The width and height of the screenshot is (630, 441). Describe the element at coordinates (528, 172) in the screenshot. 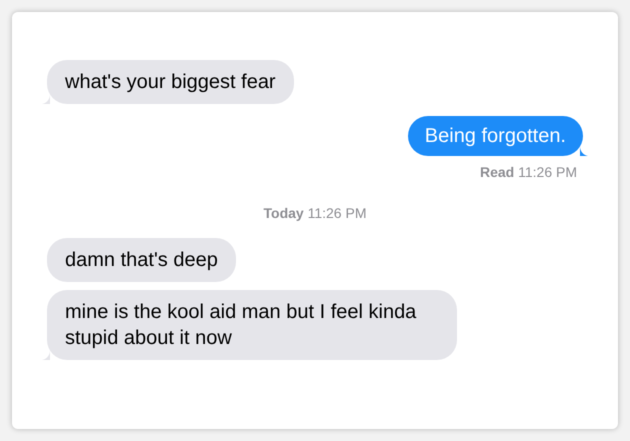

I see `read-label: Read 11:26 PM` at that location.